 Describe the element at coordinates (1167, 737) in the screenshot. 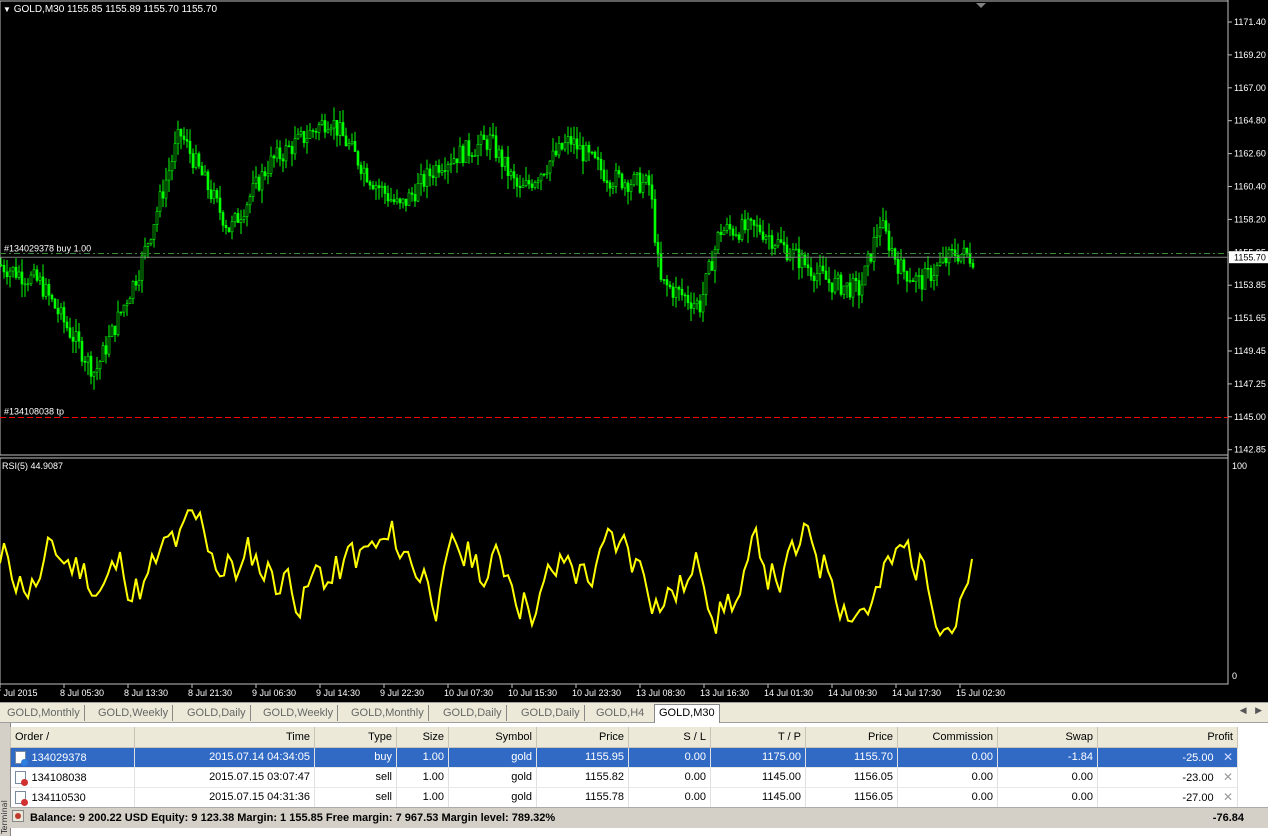

I see `column-header: Profit` at that location.